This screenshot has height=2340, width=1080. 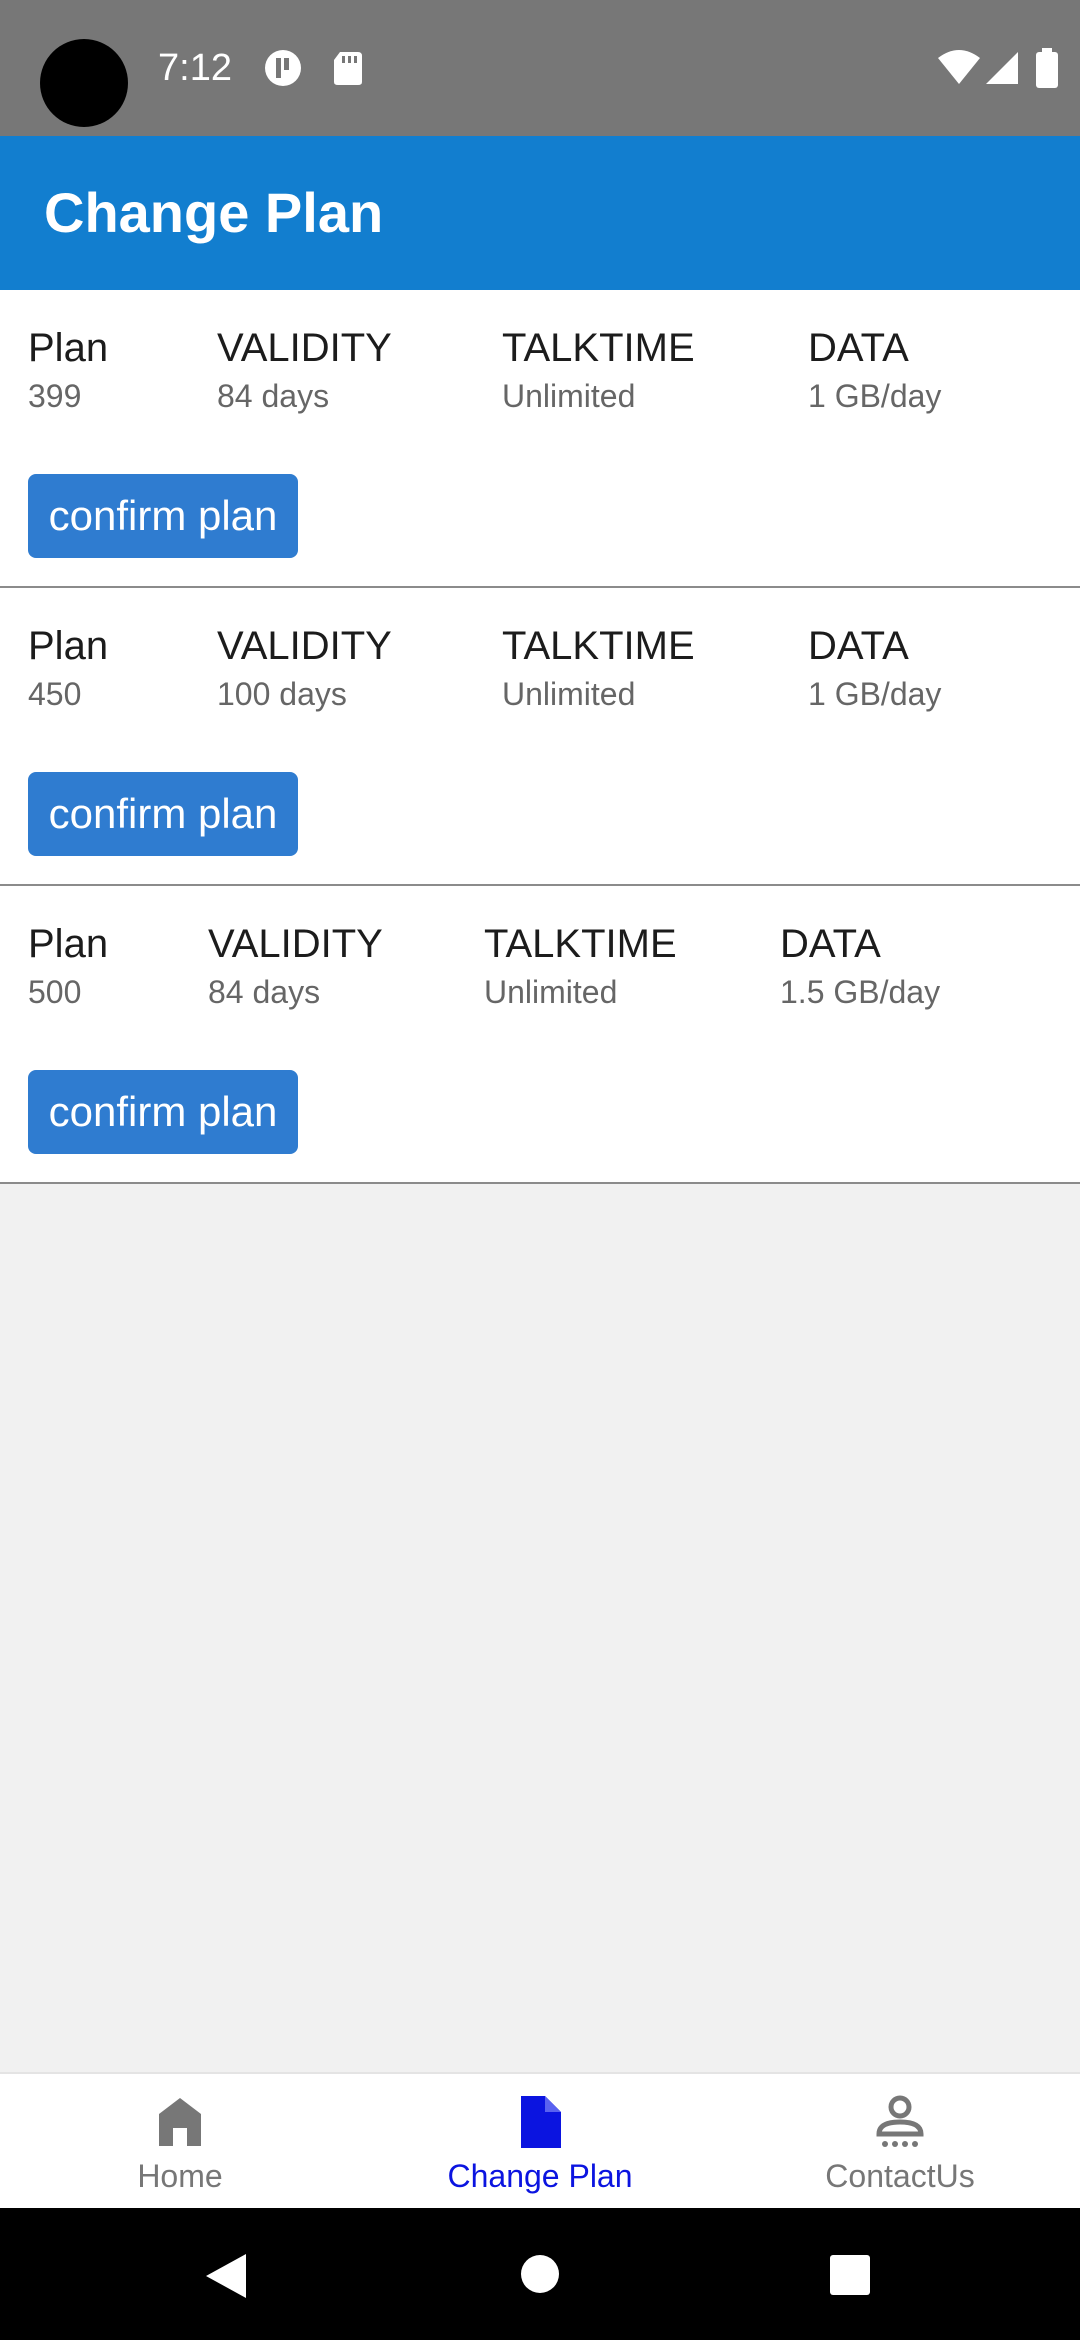 I want to click on plan-column: Plan 450, so click(x=68, y=668).